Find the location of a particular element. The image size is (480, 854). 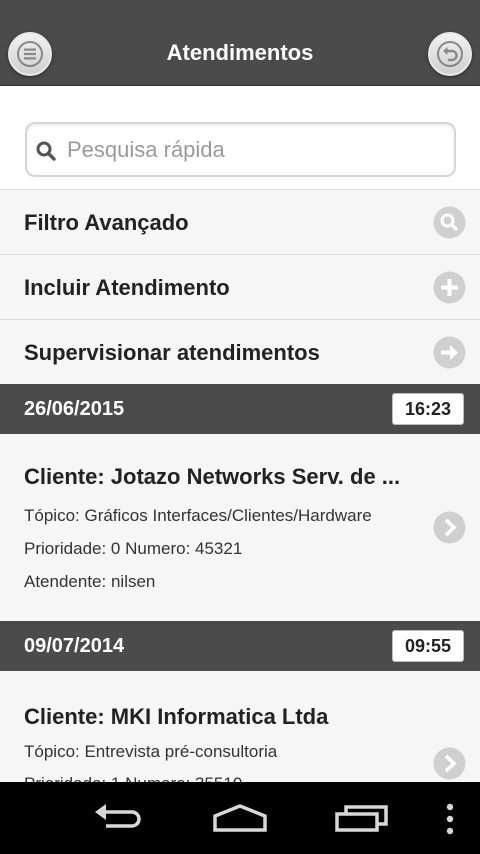

group-date: 26/06/2015 is located at coordinates (74, 409).